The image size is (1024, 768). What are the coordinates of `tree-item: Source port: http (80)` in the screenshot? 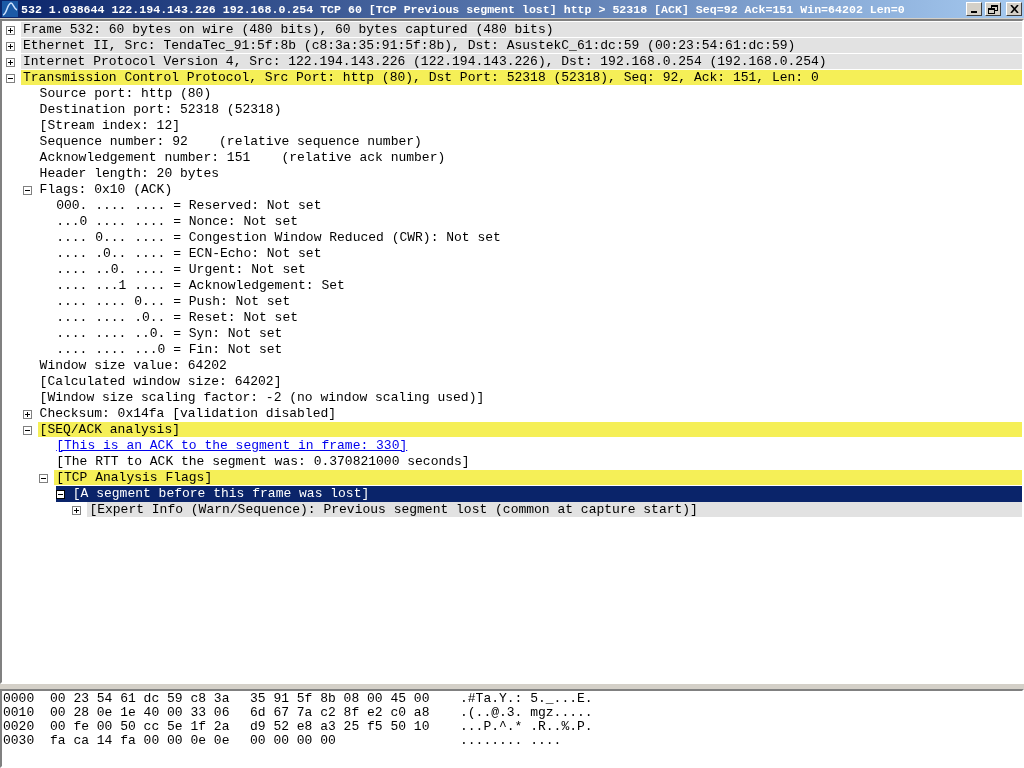 It's located at (529, 93).